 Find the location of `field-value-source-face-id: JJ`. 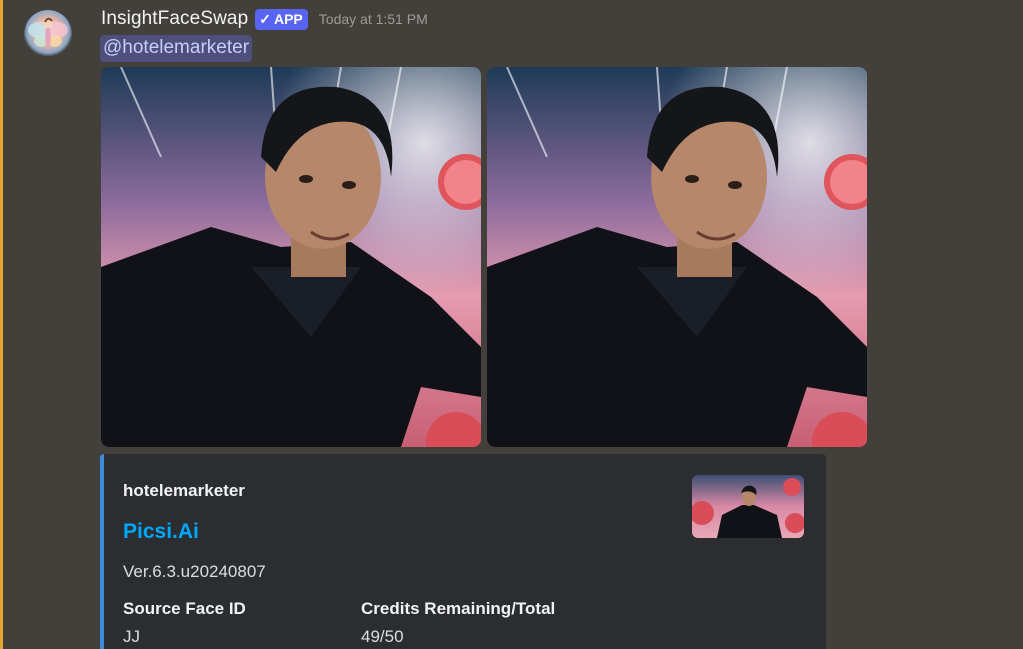

field-value-source-face-id: JJ is located at coordinates (131, 636).